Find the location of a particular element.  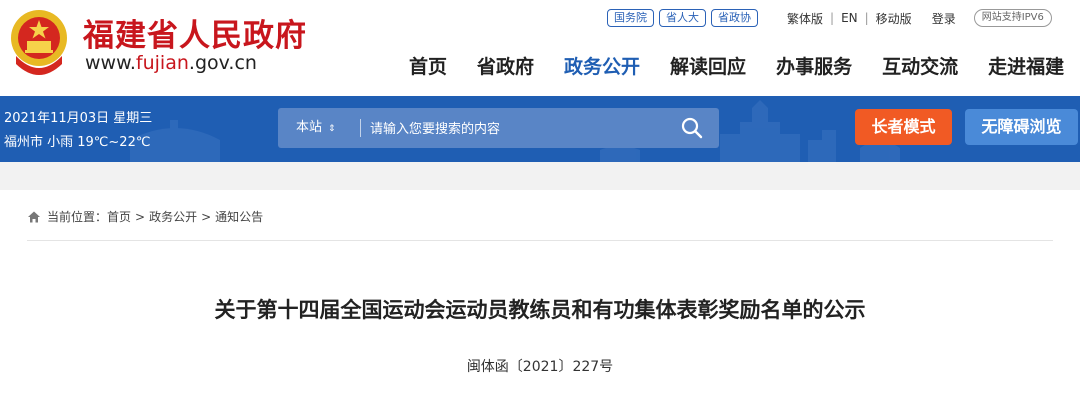

nav-provincial-government: 省政府 is located at coordinates (505, 65).